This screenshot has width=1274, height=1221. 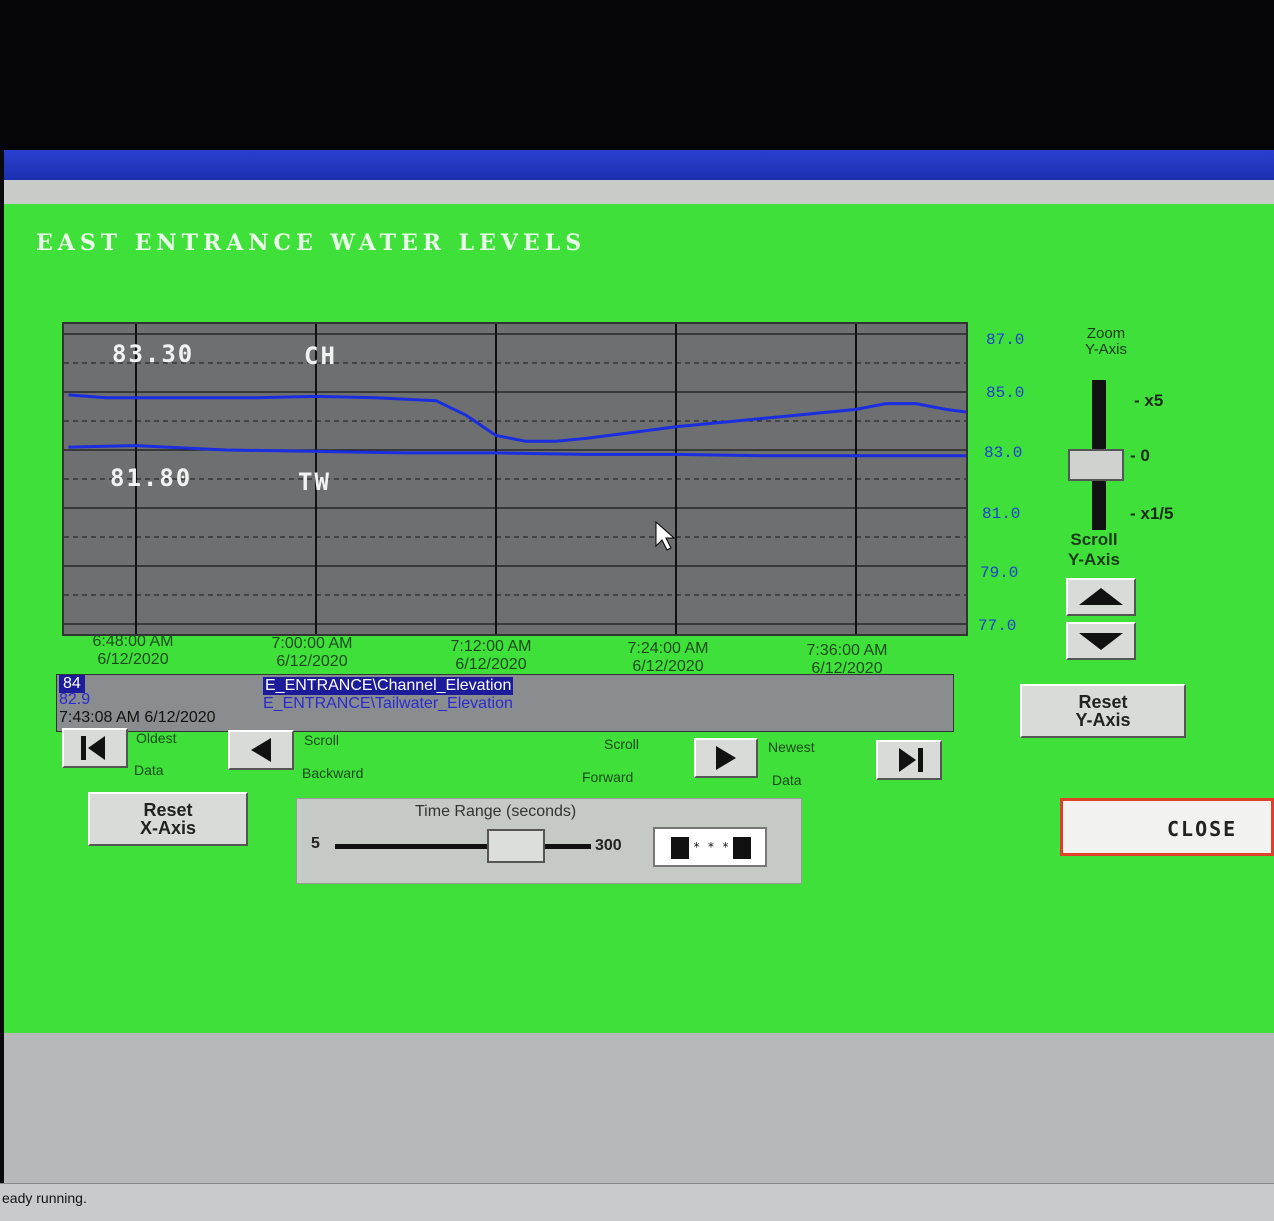 I want to click on cursor-timestamp: 7:43:08 AM 6/12/2020, so click(x=137, y=717).